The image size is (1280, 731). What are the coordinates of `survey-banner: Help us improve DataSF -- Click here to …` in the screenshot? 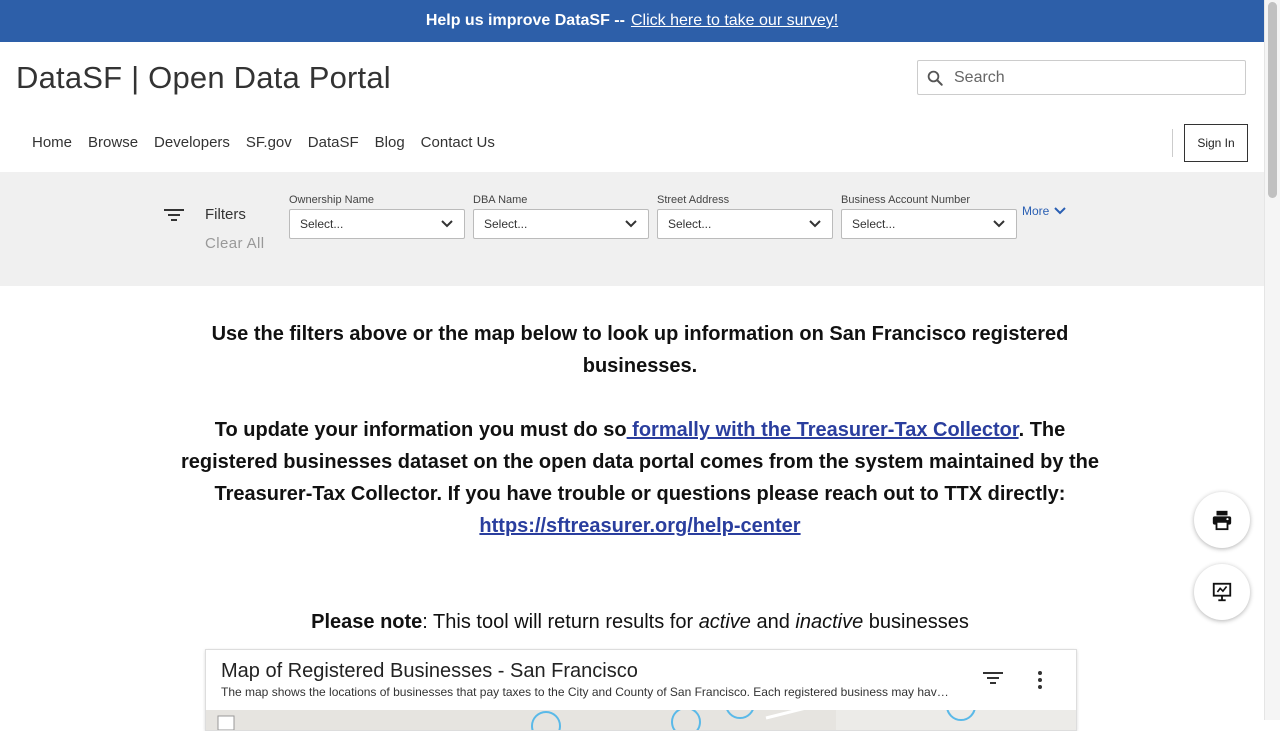 It's located at (632, 21).